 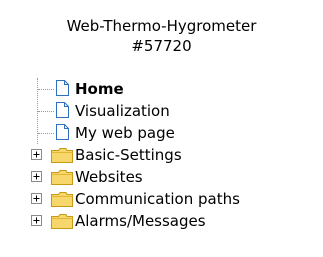 I want to click on tree-item-label: Visualization, so click(x=122, y=111).